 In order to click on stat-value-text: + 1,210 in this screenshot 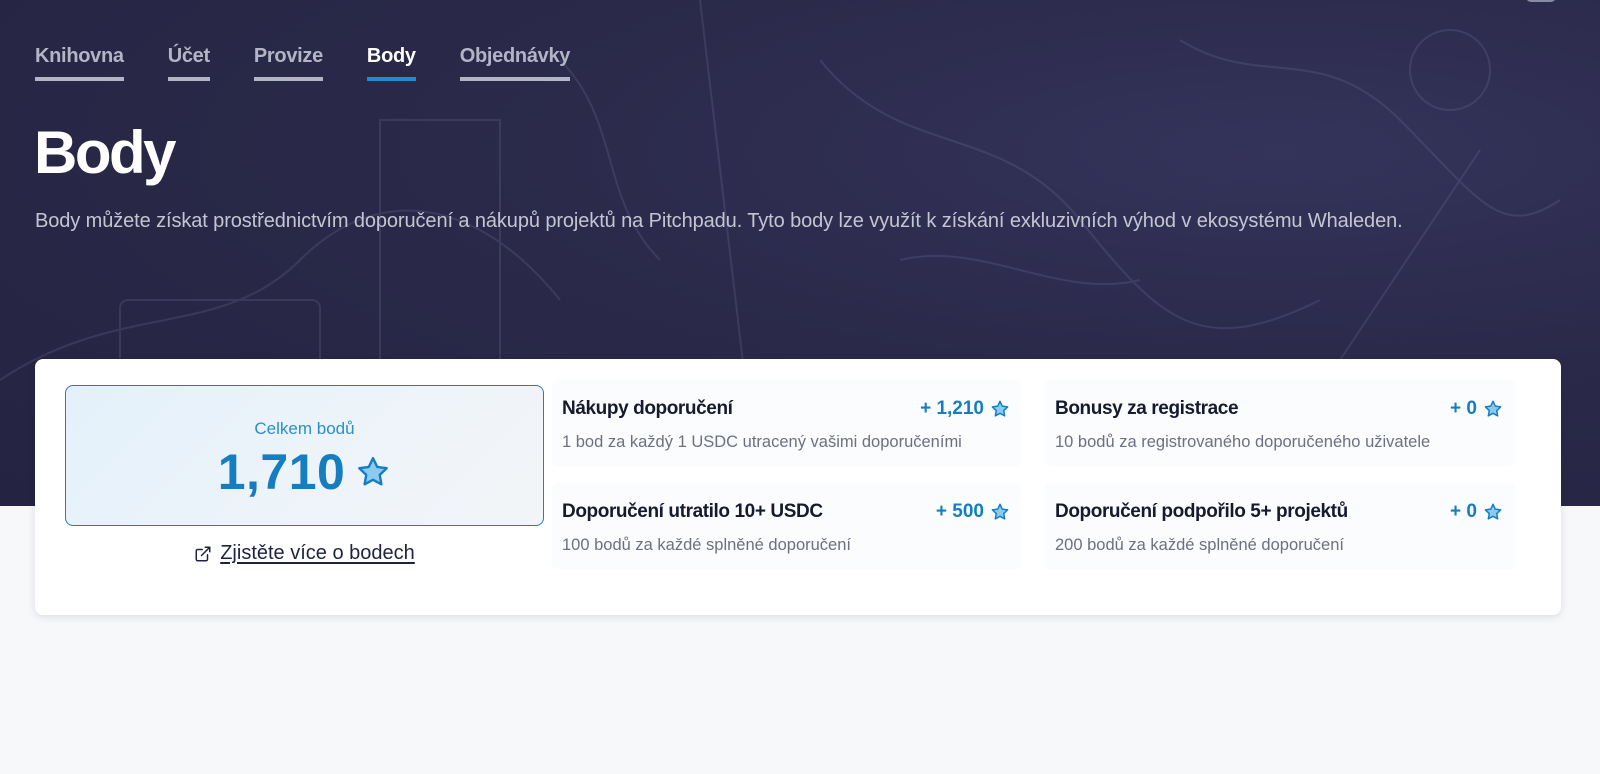, I will do `click(952, 408)`.